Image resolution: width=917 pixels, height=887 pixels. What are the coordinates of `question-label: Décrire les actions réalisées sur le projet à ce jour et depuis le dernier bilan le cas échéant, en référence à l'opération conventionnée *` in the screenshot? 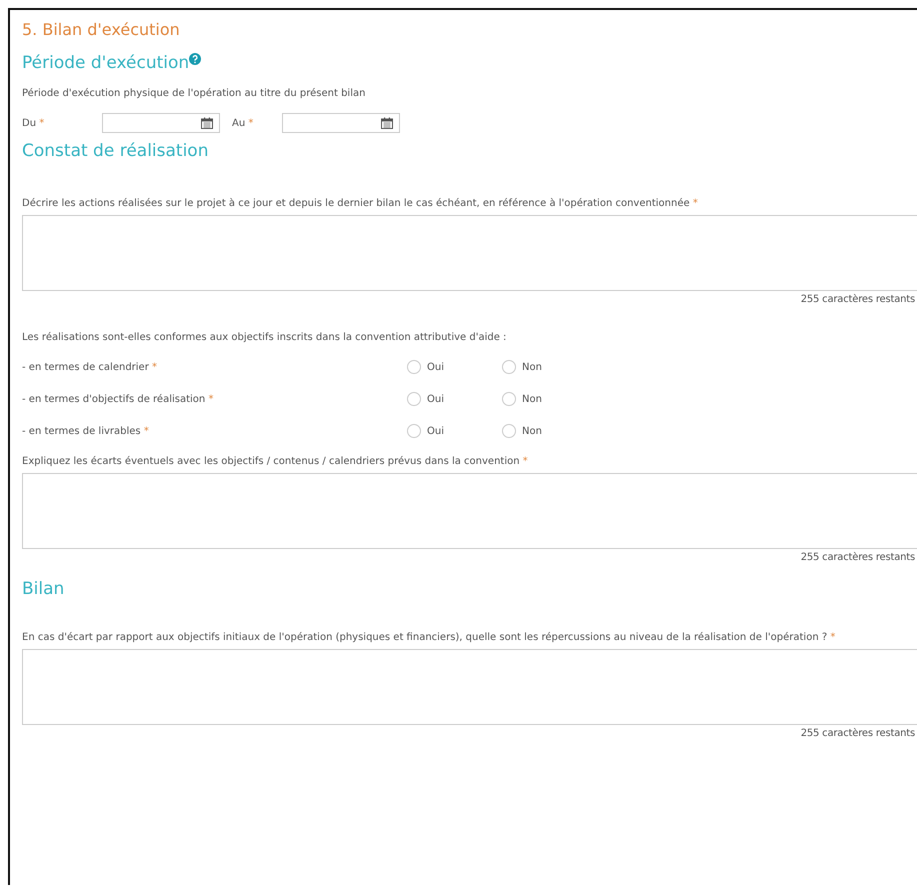 It's located at (360, 204).